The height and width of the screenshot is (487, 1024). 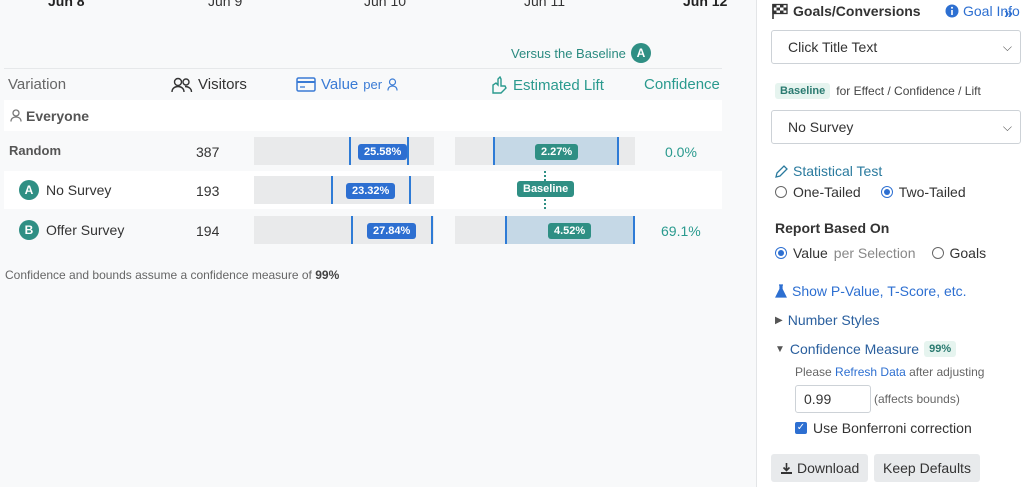 I want to click on lift-header: Estimated Lift, so click(x=547, y=85).